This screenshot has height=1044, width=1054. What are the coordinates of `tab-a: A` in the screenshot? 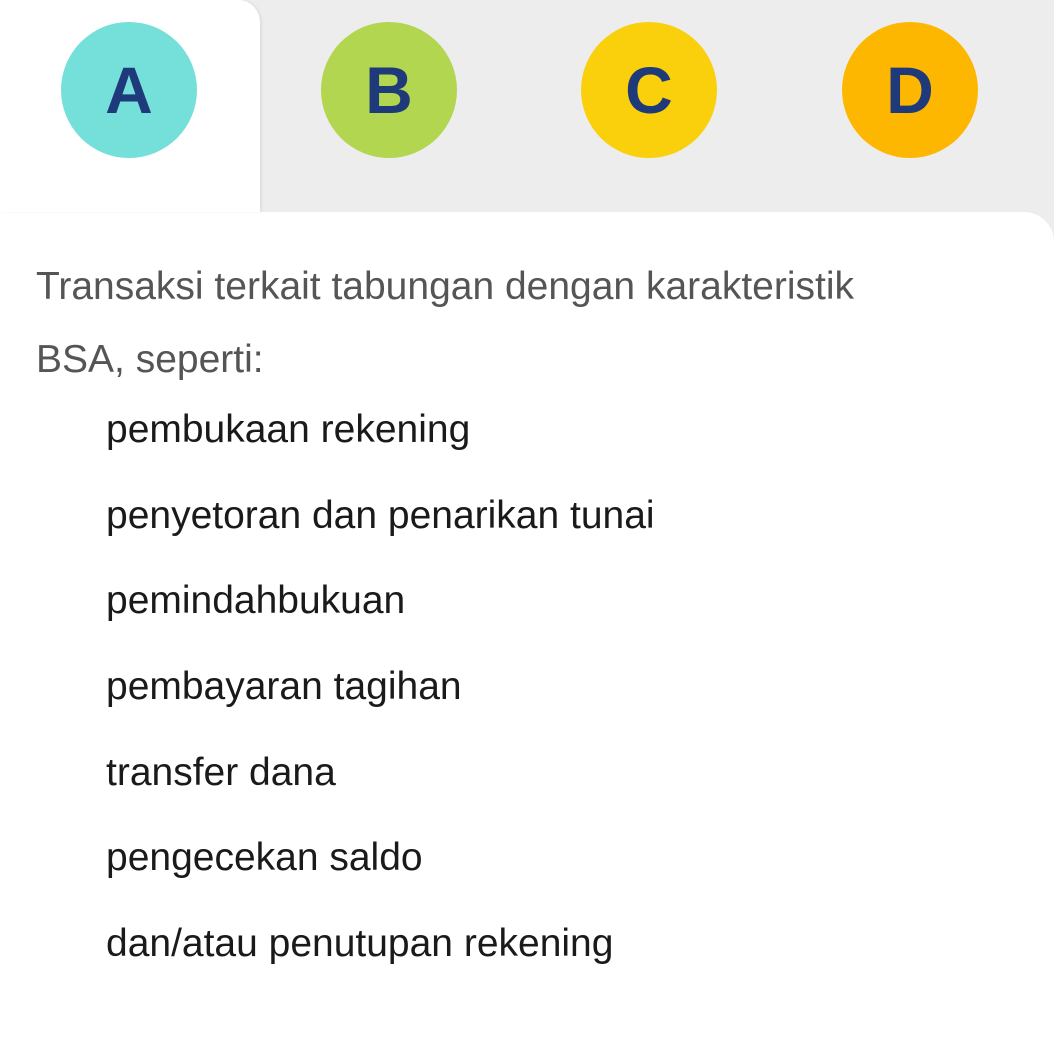 It's located at (130, 106).